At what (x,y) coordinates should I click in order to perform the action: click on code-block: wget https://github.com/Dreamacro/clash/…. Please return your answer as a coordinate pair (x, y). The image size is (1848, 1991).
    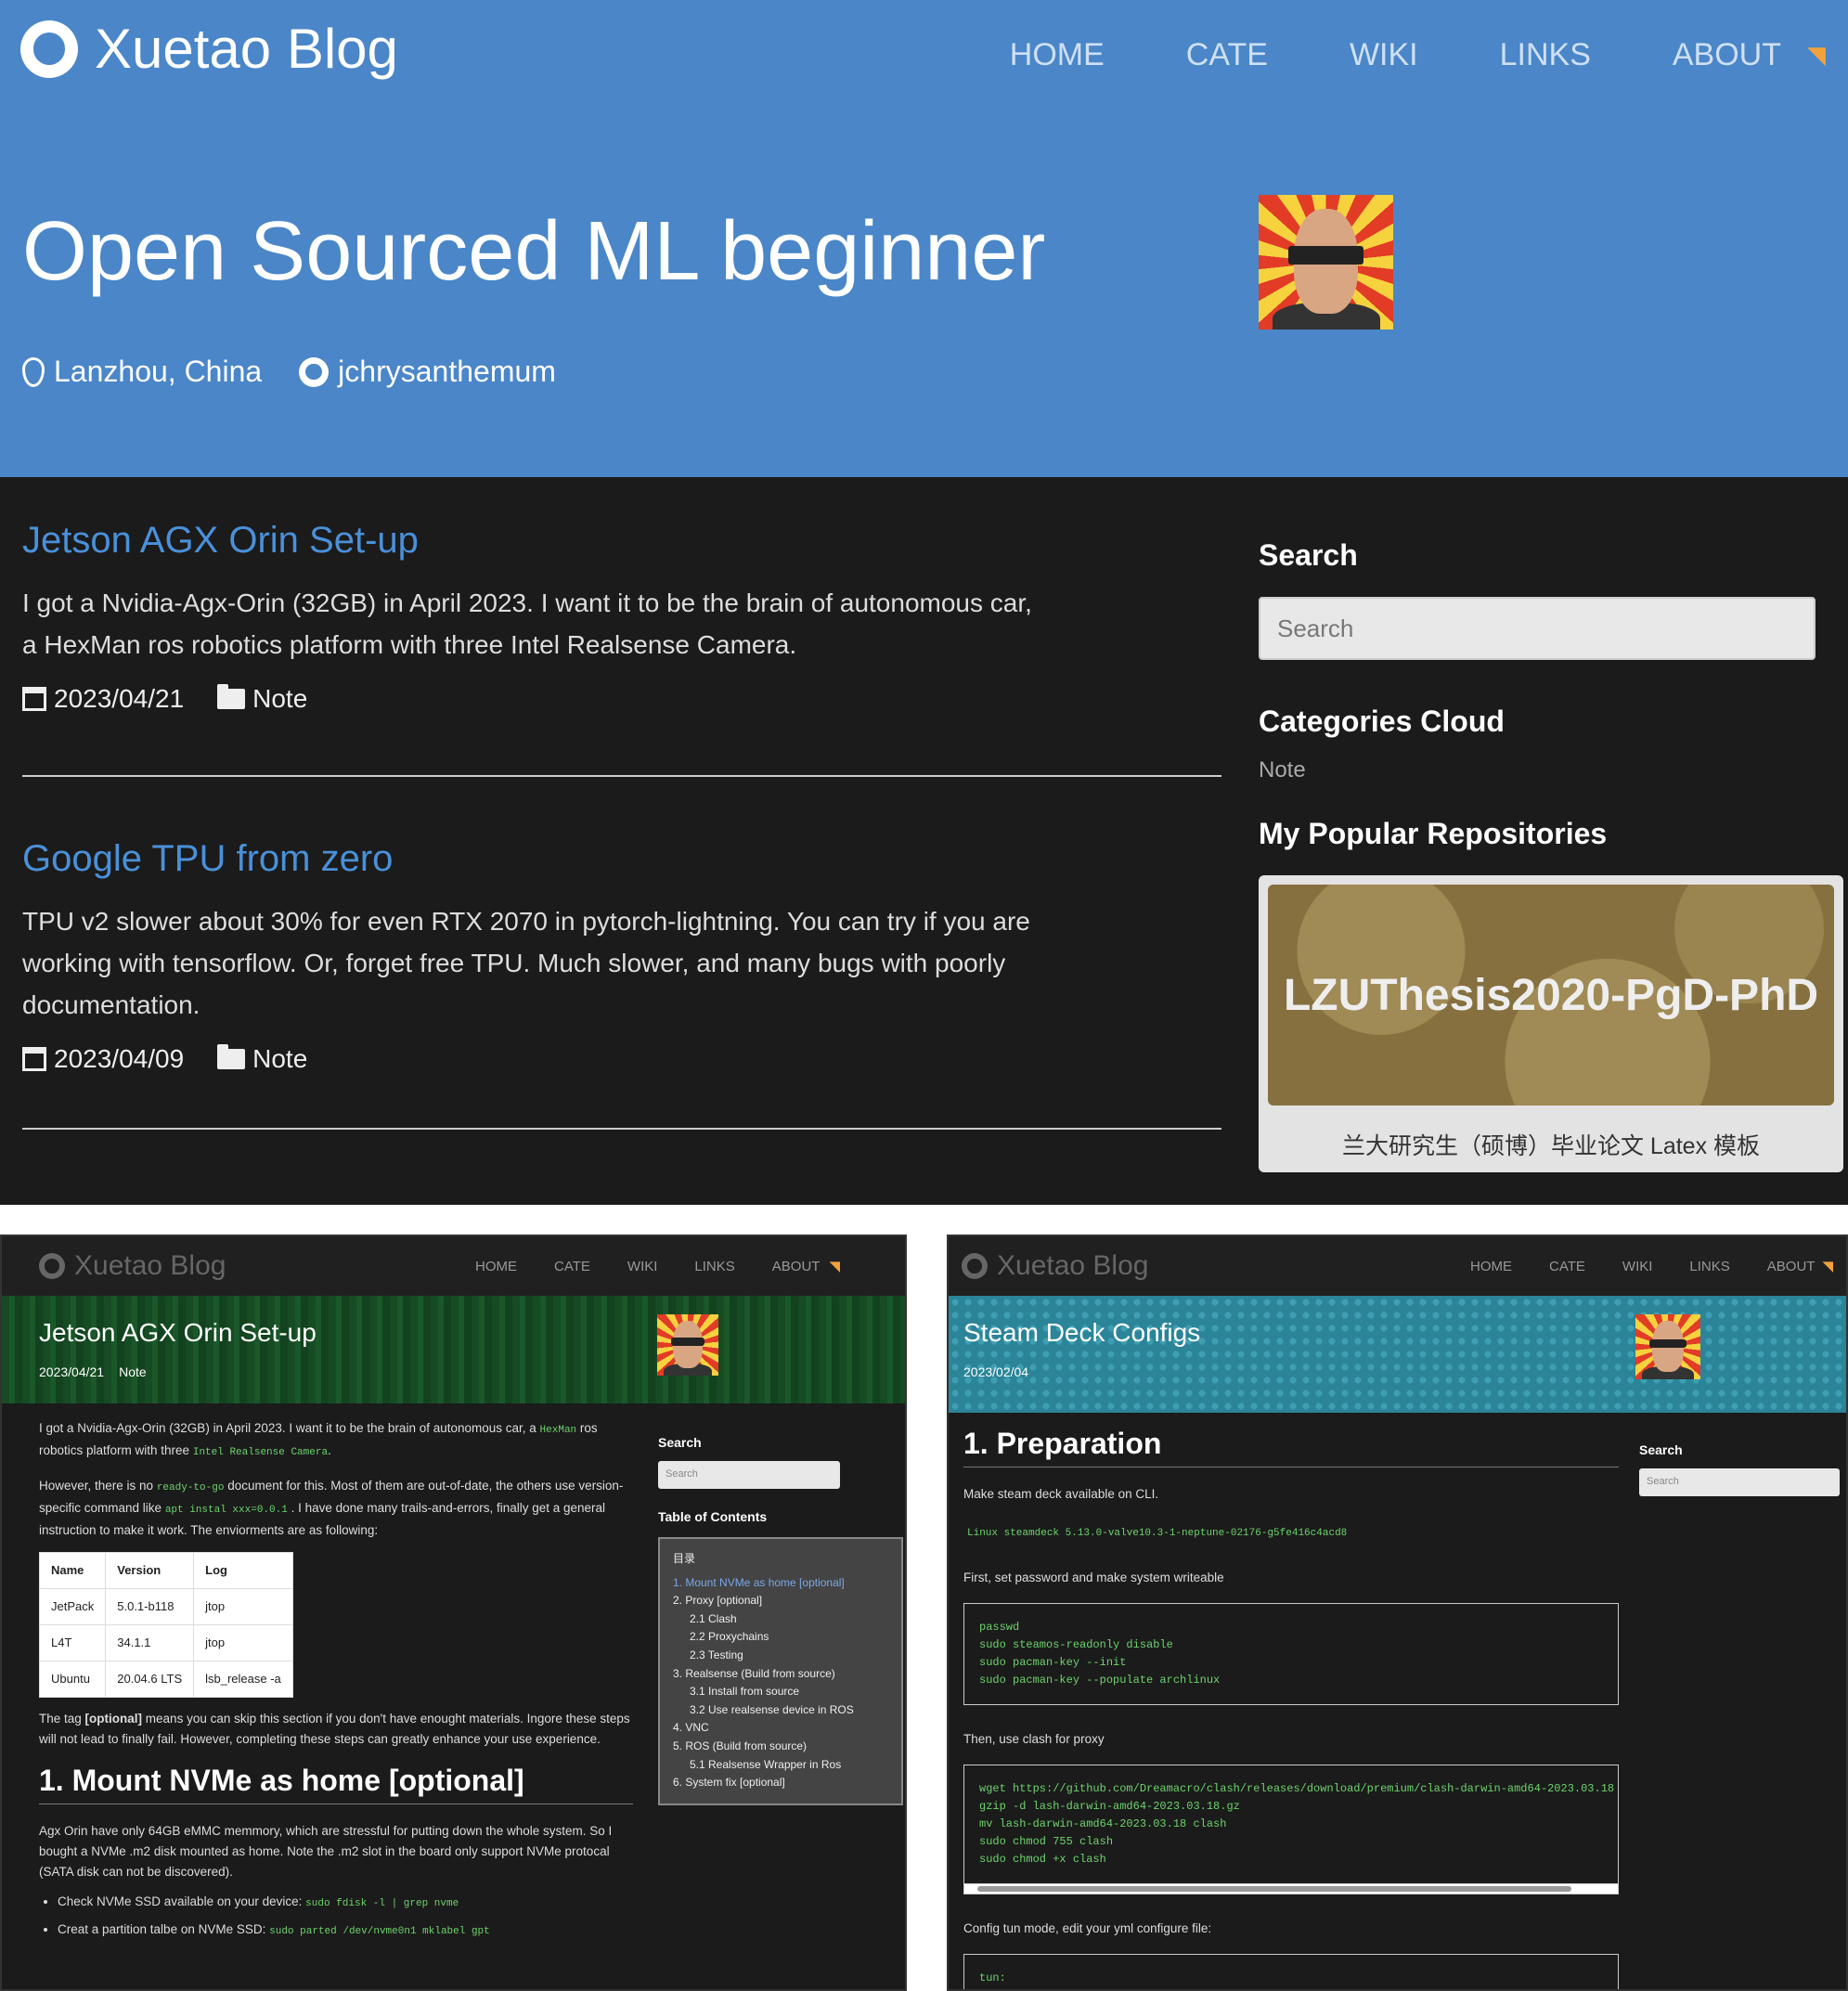
    Looking at the image, I should click on (1291, 1824).